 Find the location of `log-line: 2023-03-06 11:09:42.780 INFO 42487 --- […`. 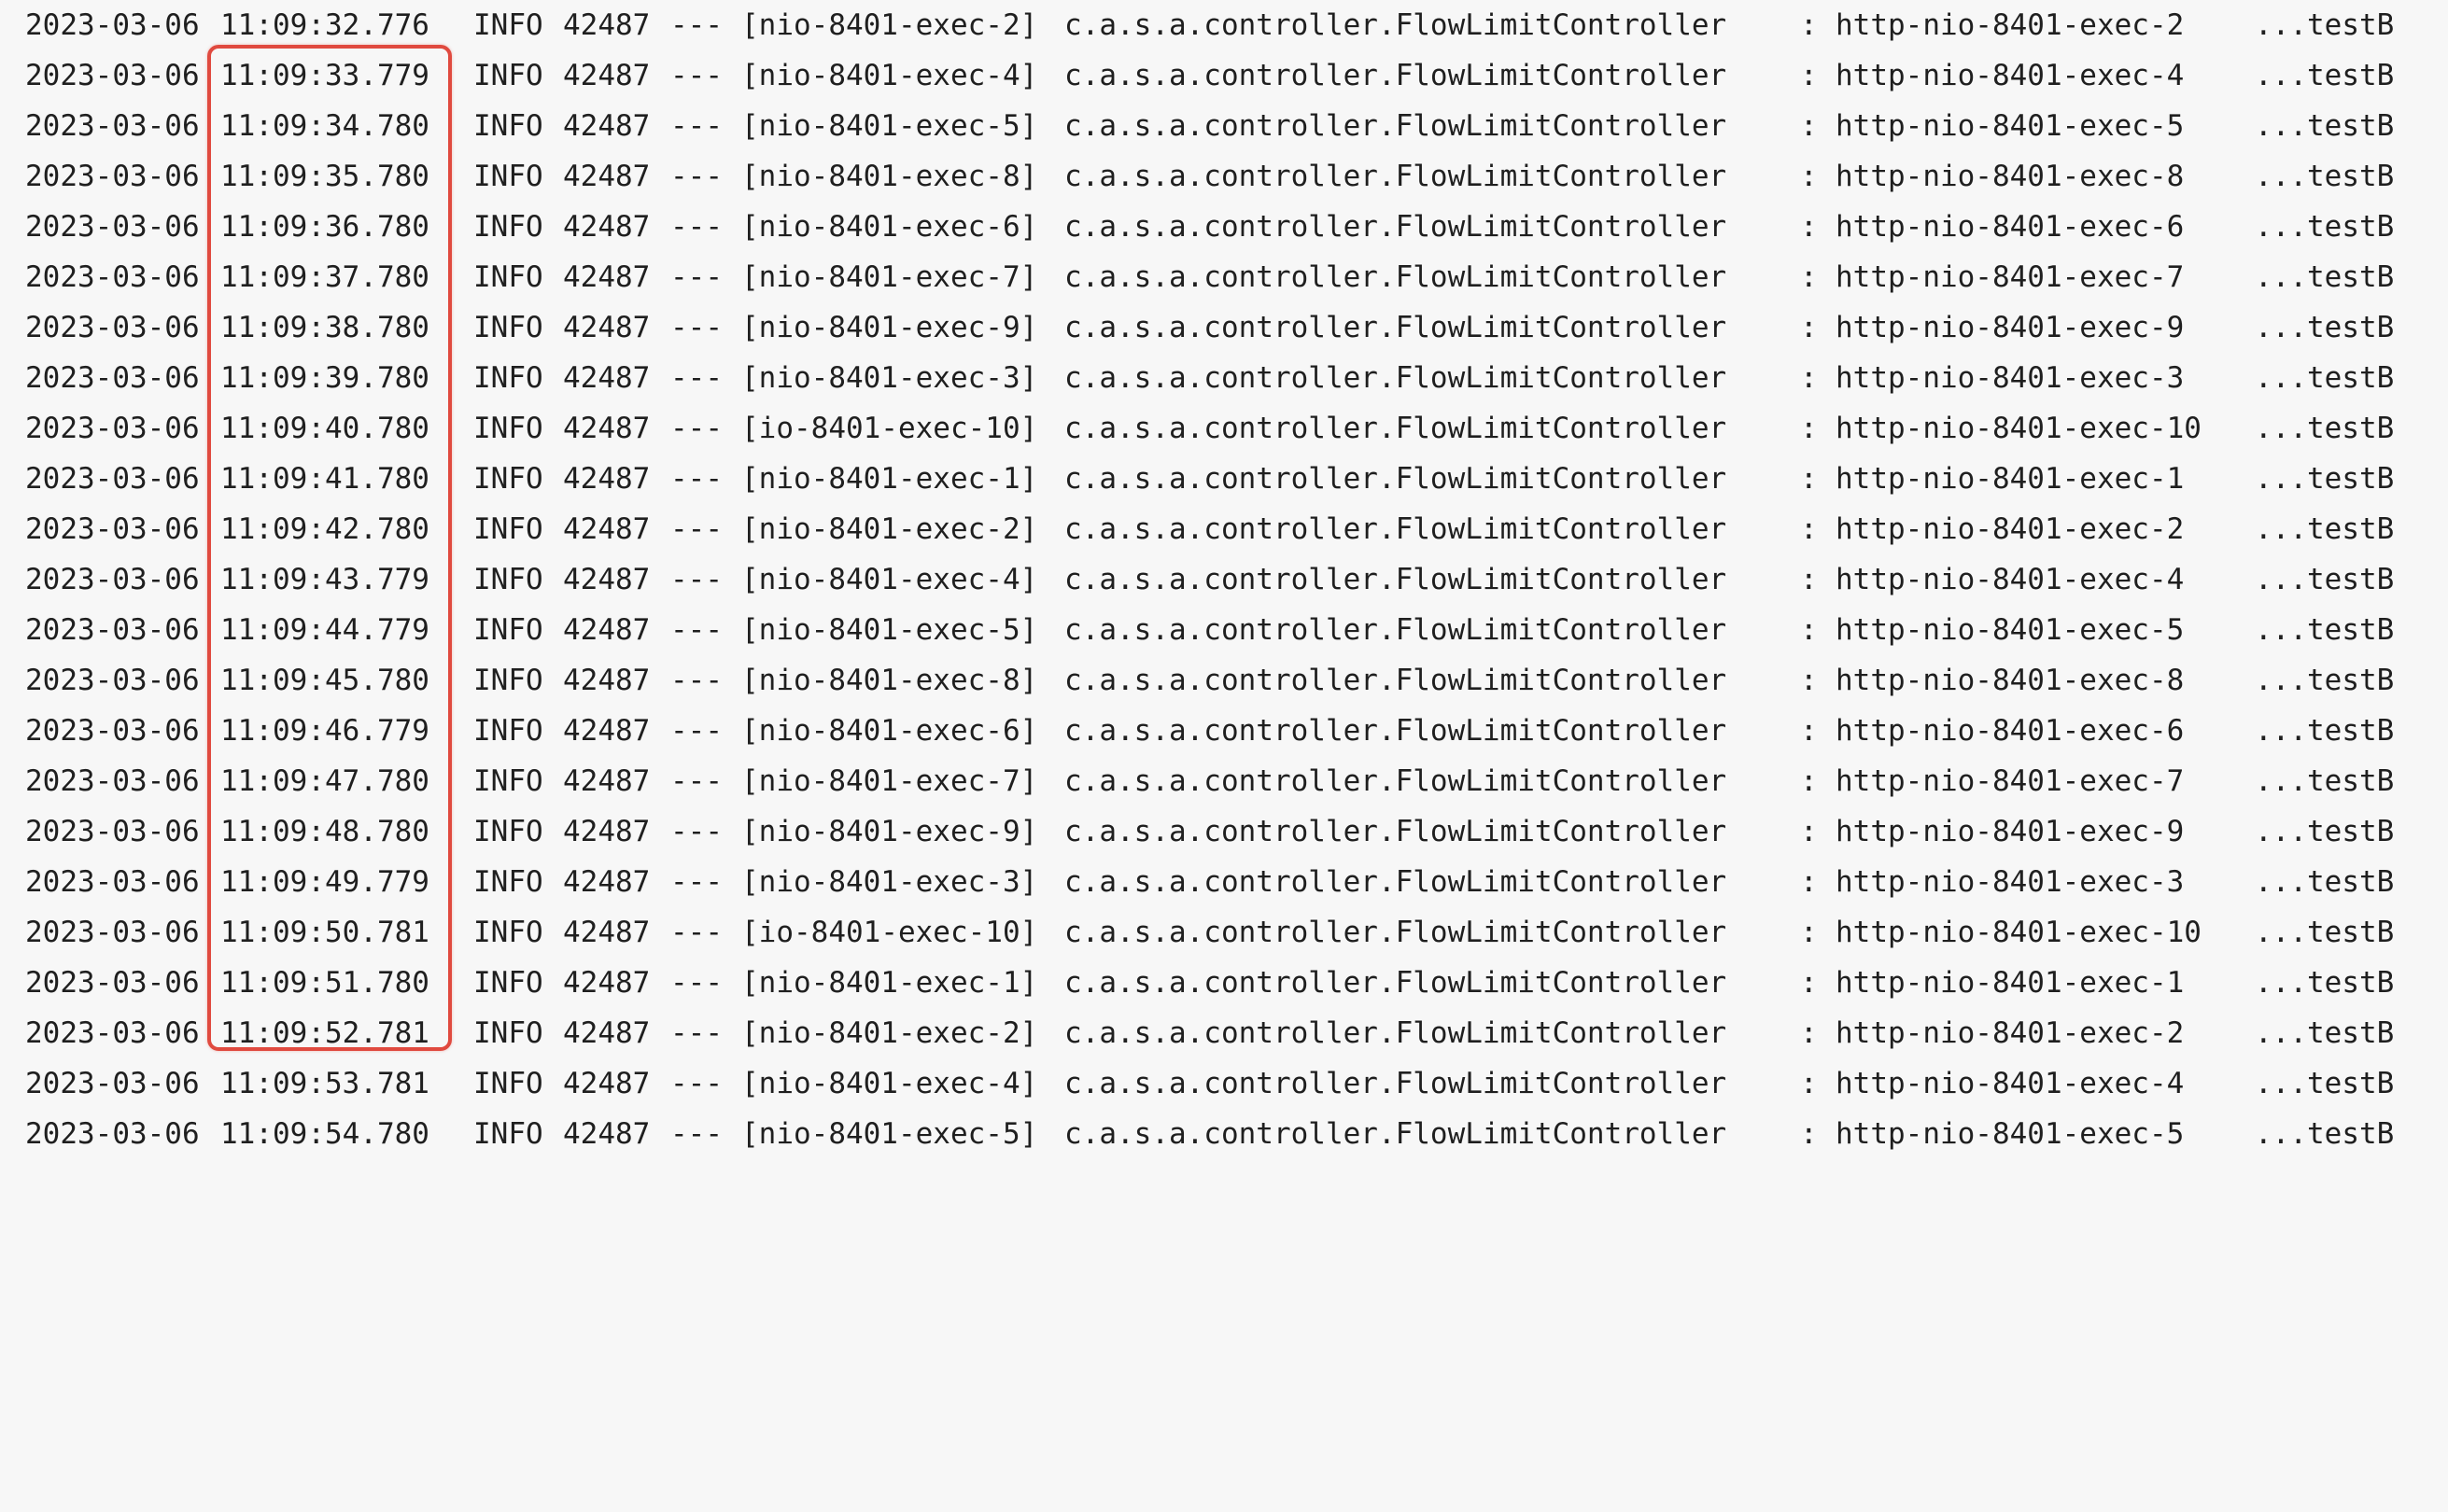

log-line: 2023-03-06 11:09:42.780 INFO 42487 --- [… is located at coordinates (1224, 529).